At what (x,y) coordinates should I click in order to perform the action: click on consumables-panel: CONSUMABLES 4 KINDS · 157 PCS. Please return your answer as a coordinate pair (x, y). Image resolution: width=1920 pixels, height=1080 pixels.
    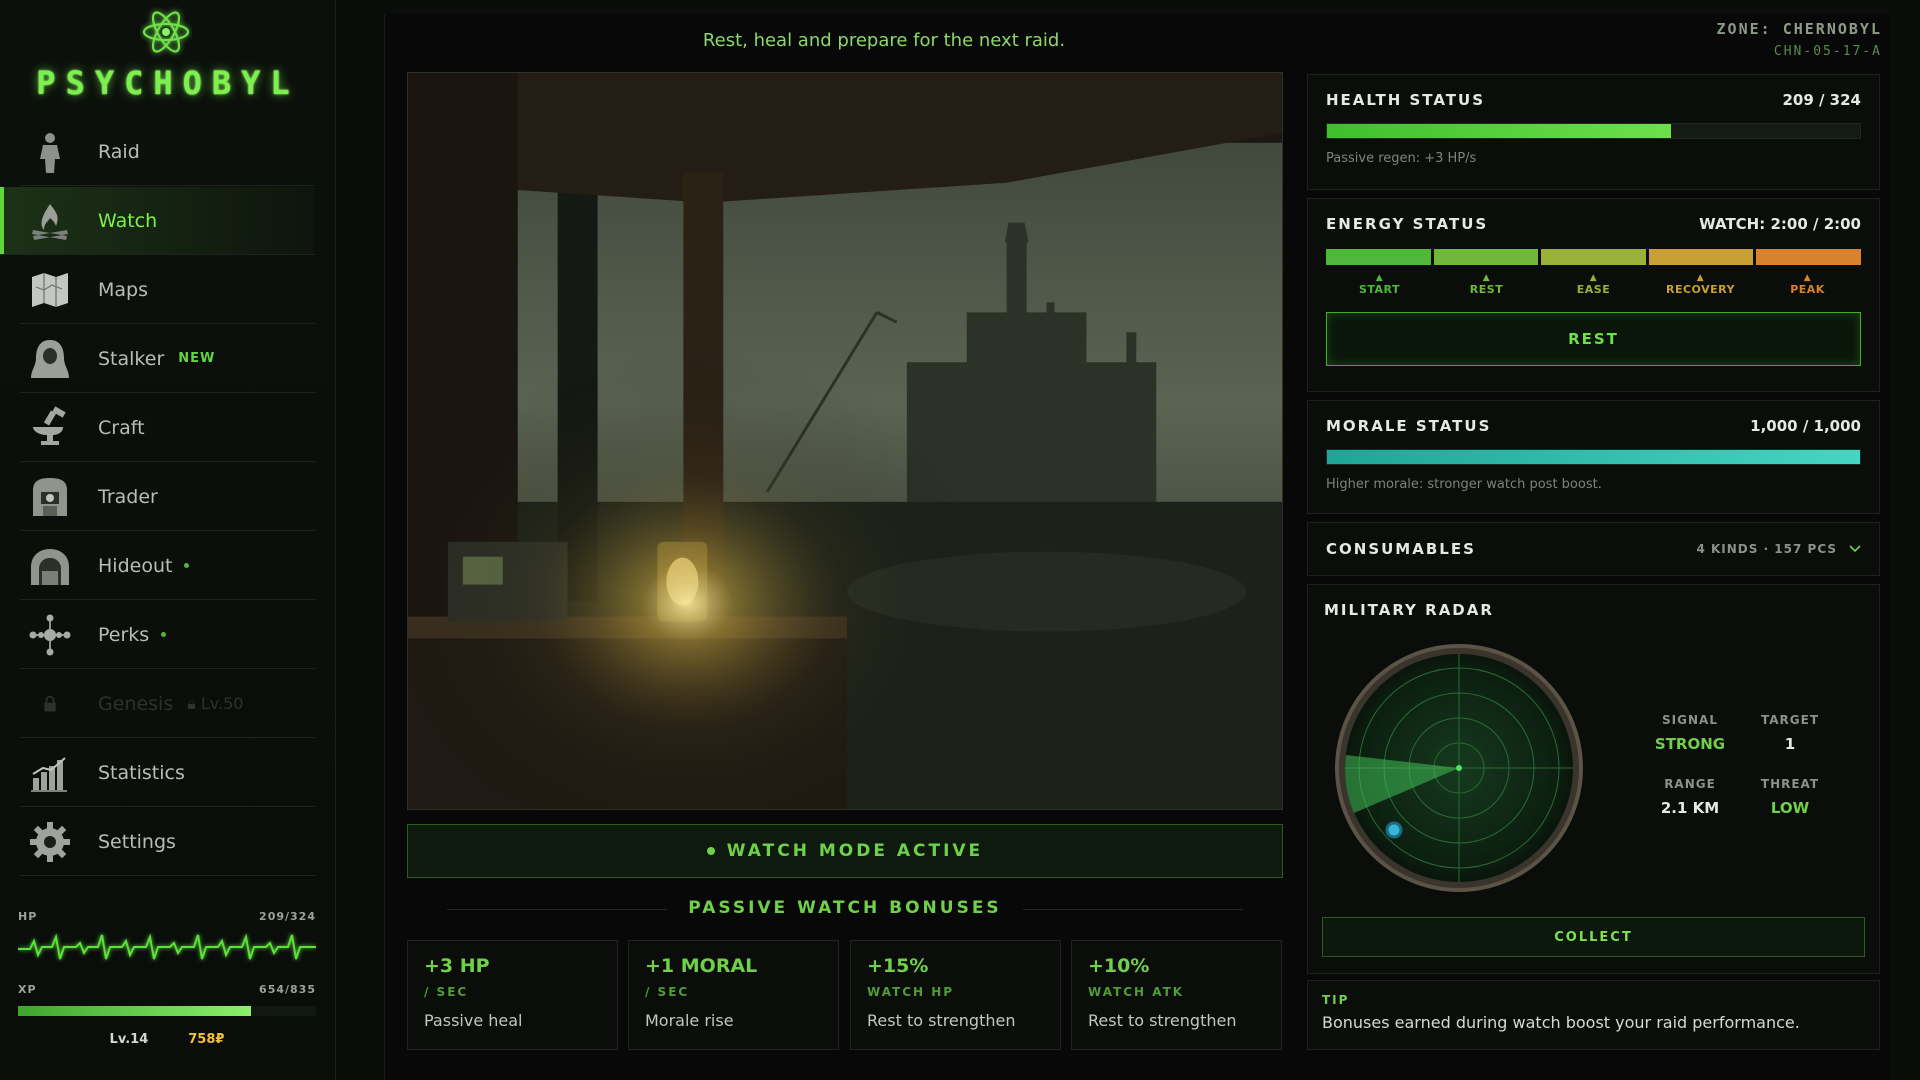
    Looking at the image, I should click on (1593, 549).